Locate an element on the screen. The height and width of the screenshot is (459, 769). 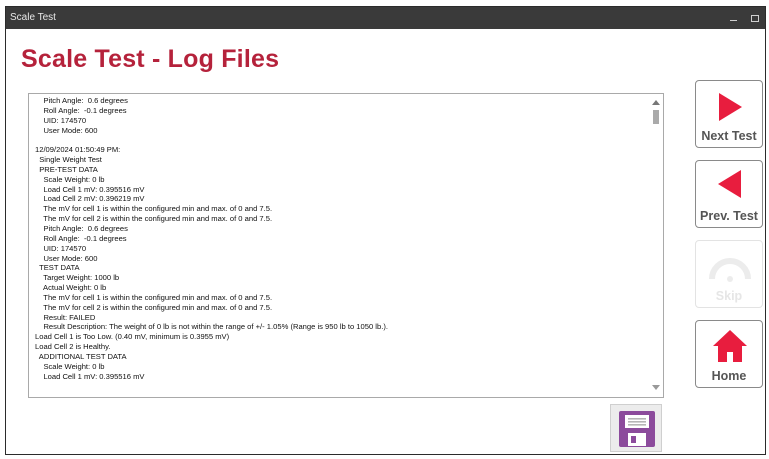
window-title: Scale Test is located at coordinates (33, 17).